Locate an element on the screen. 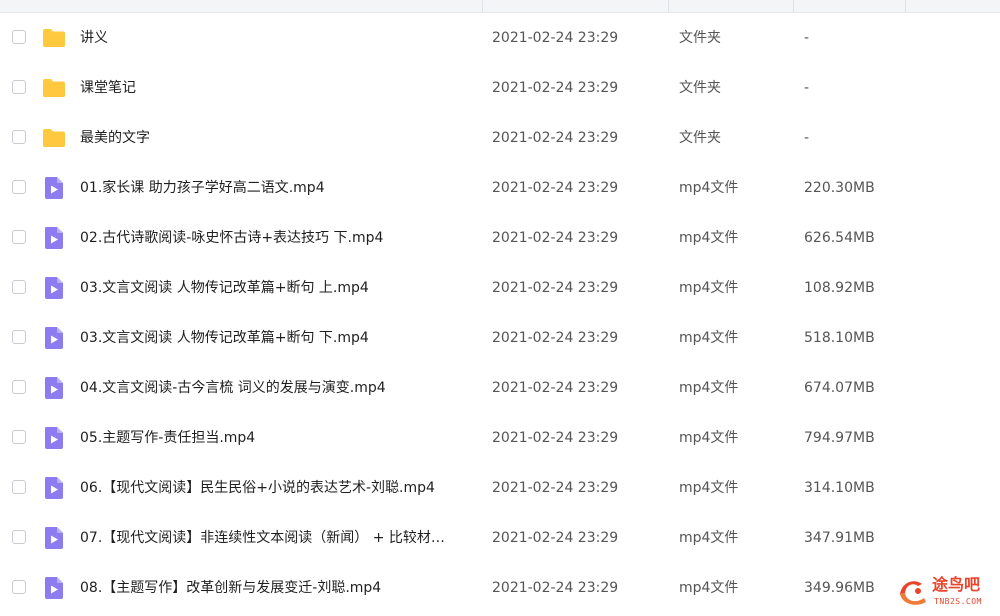 The image size is (1000, 616). file-name: 02.古代诗歌阅读-咏史怀古诗+表达技巧 下.mp4 is located at coordinates (275, 238).